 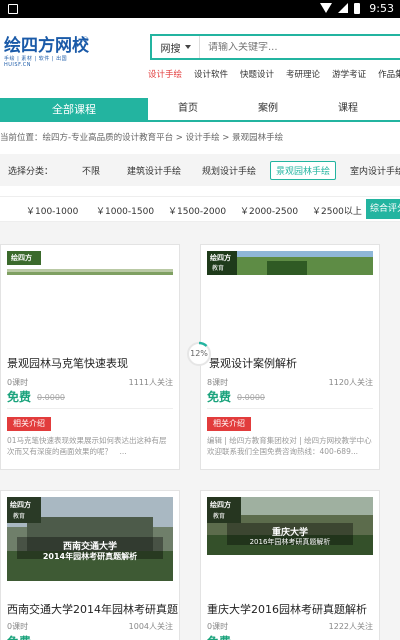 What do you see at coordinates (326, 8) in the screenshot?
I see `wifi-icon` at bounding box center [326, 8].